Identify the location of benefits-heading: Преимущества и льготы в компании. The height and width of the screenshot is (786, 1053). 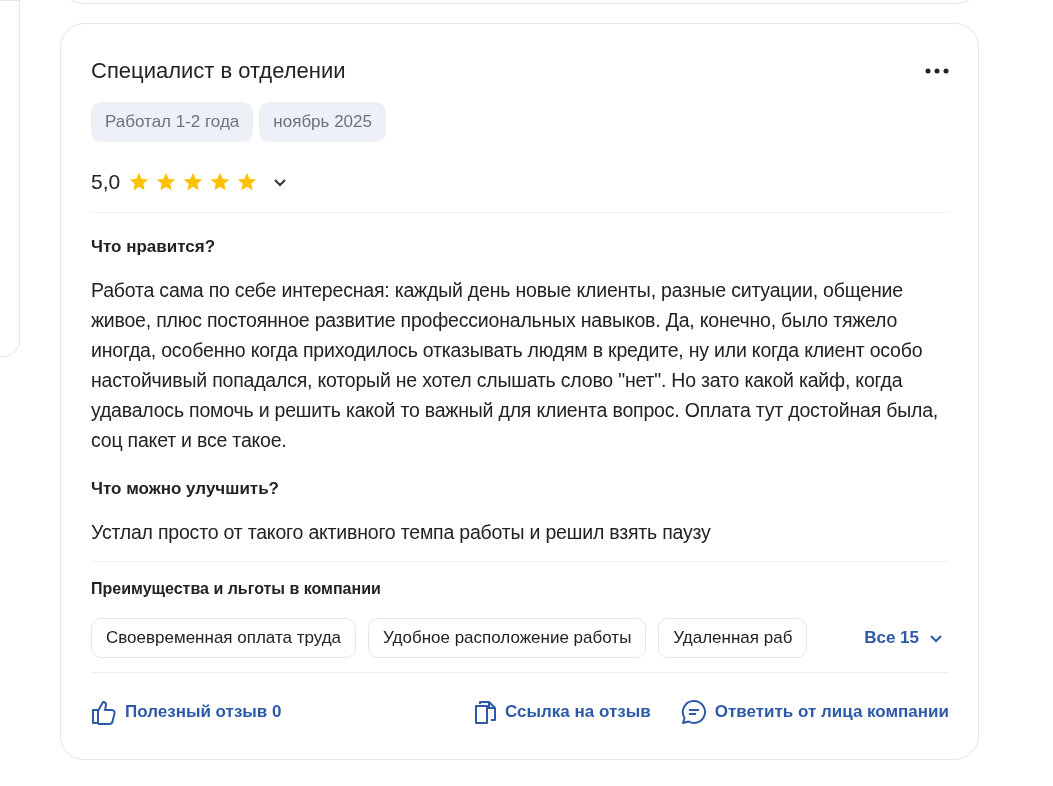
(236, 589).